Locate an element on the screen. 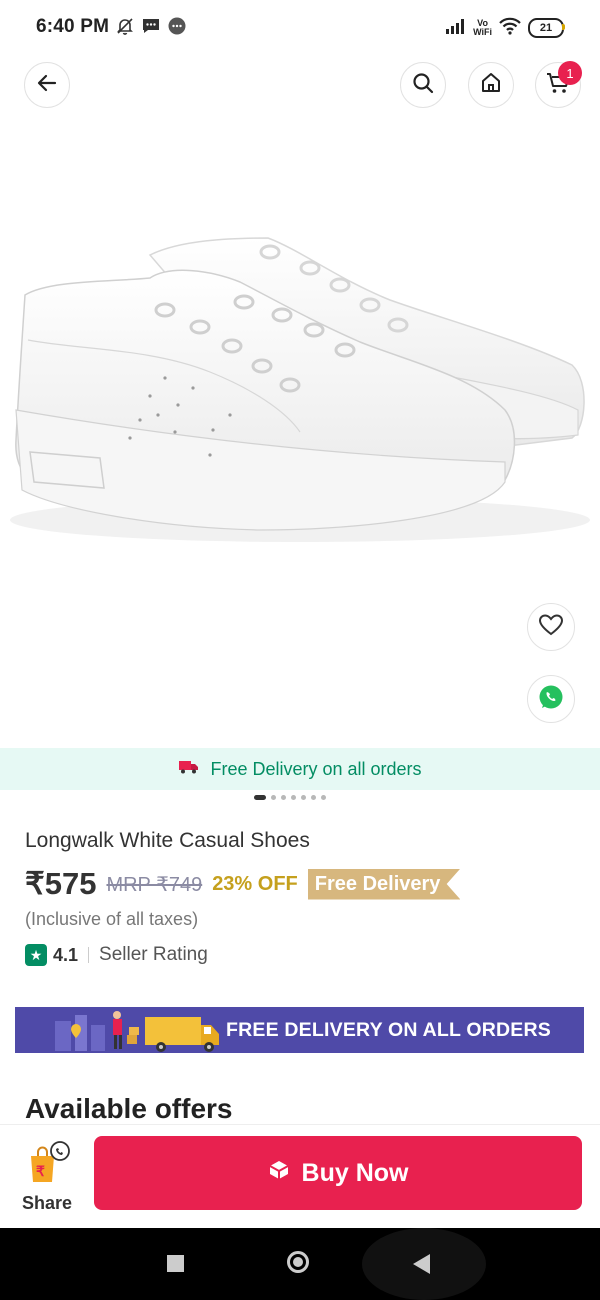  free-delivery-strip-text: Free Delivery on all orders is located at coordinates (316, 768).